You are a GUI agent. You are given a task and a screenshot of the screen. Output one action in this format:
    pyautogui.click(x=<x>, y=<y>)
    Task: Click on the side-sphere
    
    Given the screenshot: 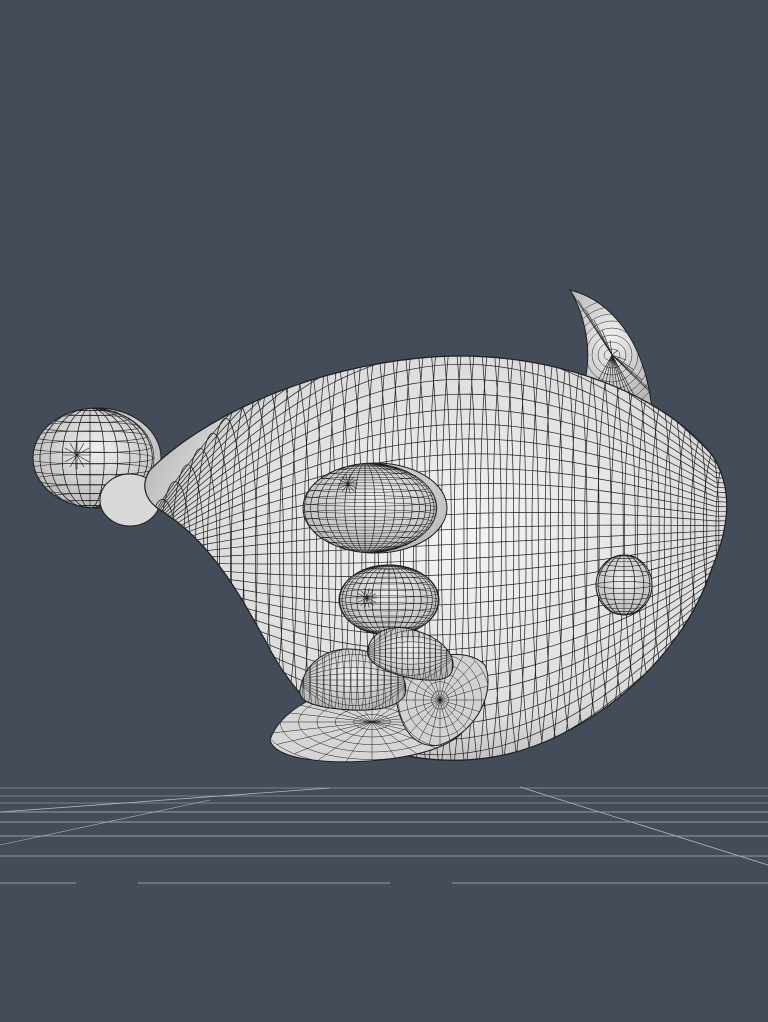 What is the action you would take?
    pyautogui.click(x=624, y=585)
    